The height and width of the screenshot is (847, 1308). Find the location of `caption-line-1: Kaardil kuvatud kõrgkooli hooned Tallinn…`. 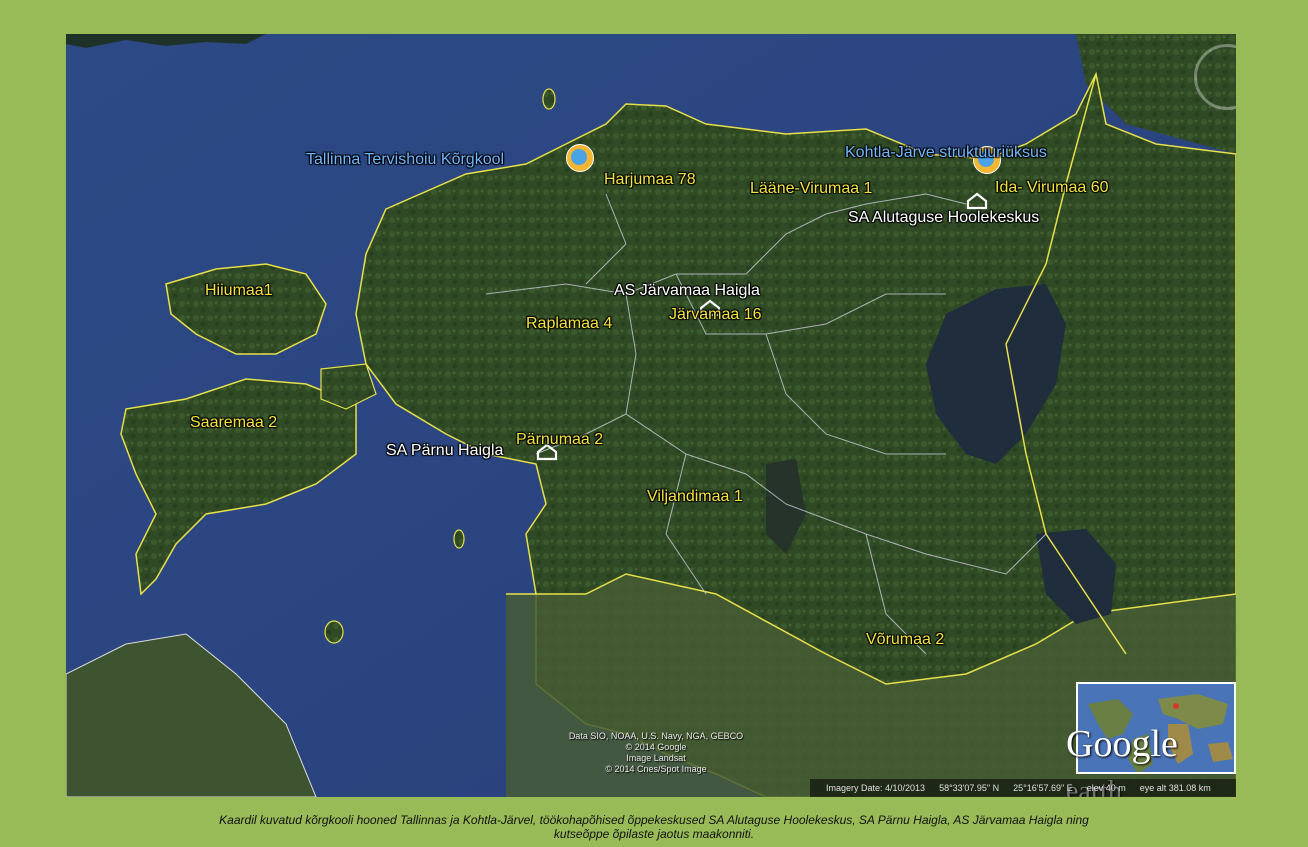

caption-line-1: Kaardil kuvatud kõrgkooli hooned Tallinn… is located at coordinates (654, 820).